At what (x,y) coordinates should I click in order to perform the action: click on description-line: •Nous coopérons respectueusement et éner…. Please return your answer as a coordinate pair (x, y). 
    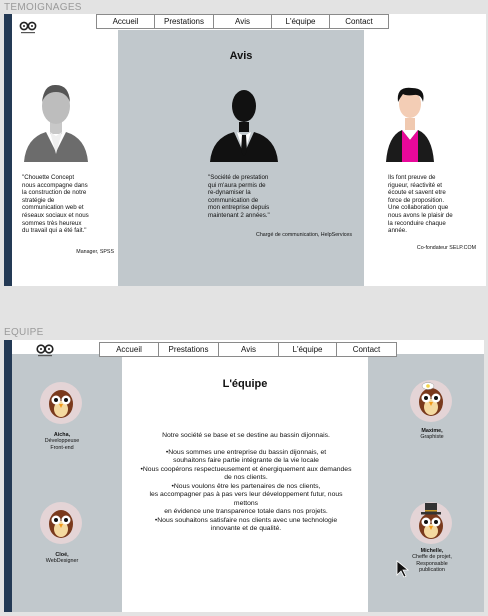
    Looking at the image, I should click on (246, 469).